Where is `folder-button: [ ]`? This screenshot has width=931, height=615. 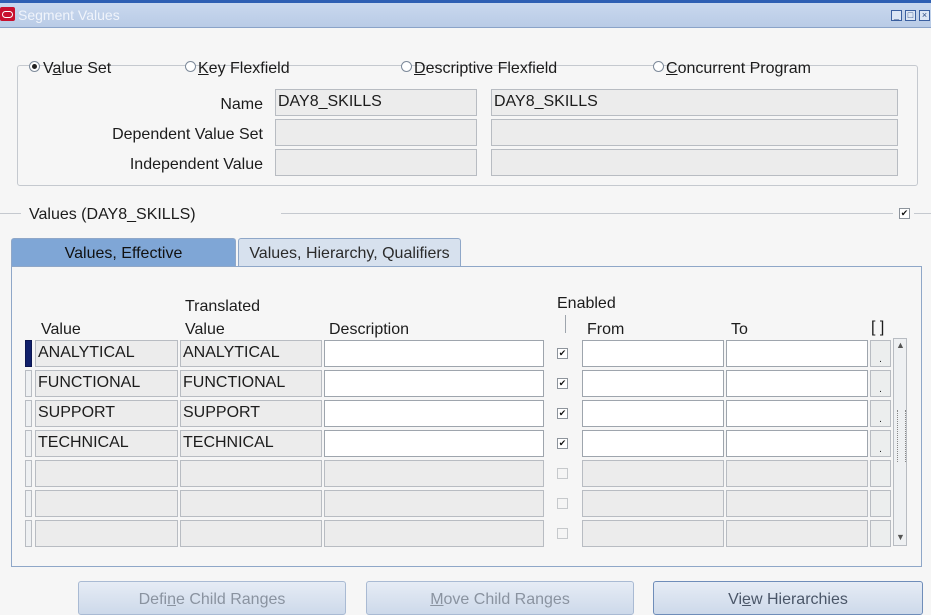 folder-button: [ ] is located at coordinates (877, 328).